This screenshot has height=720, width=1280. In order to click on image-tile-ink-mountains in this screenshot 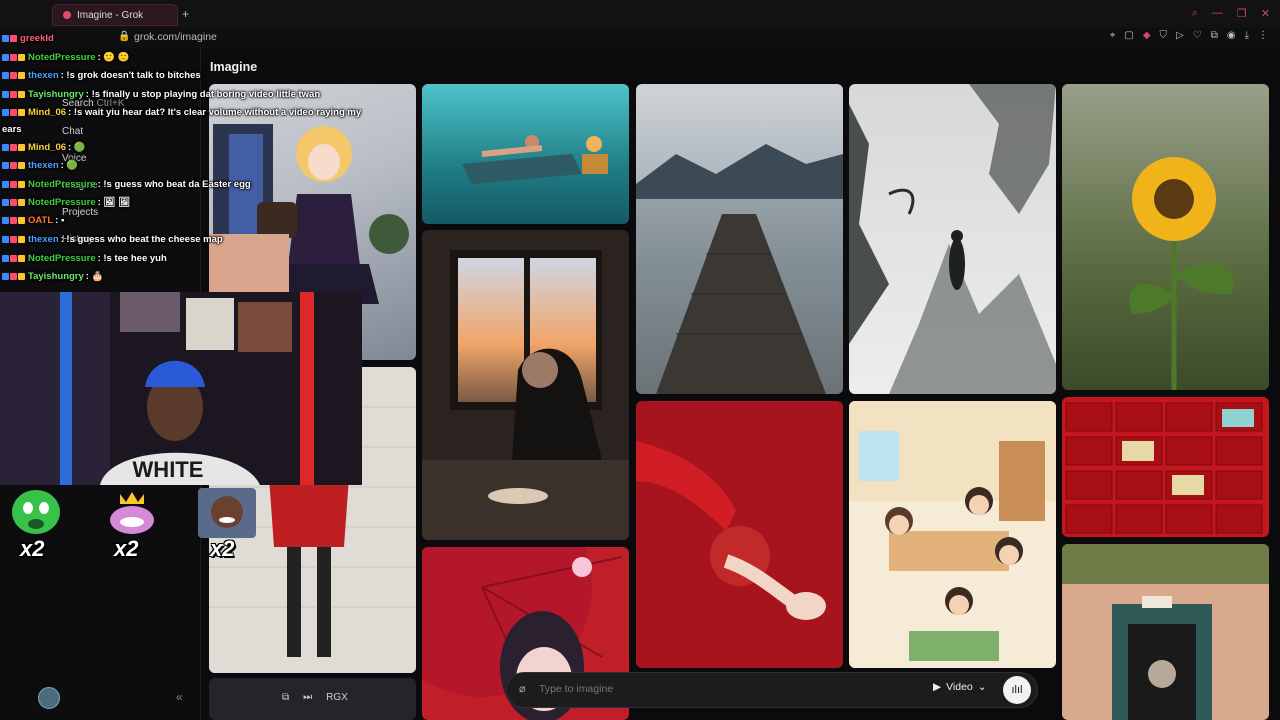, I will do `click(952, 239)`.